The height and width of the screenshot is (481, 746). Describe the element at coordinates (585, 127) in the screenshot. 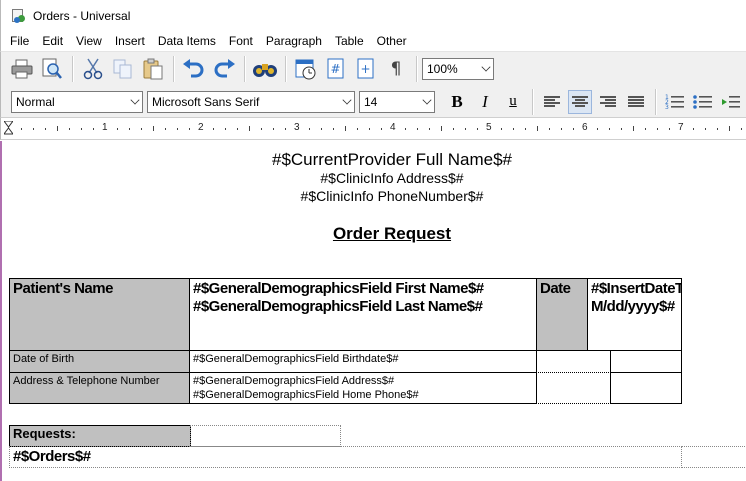

I see `ruler-number: 6` at that location.